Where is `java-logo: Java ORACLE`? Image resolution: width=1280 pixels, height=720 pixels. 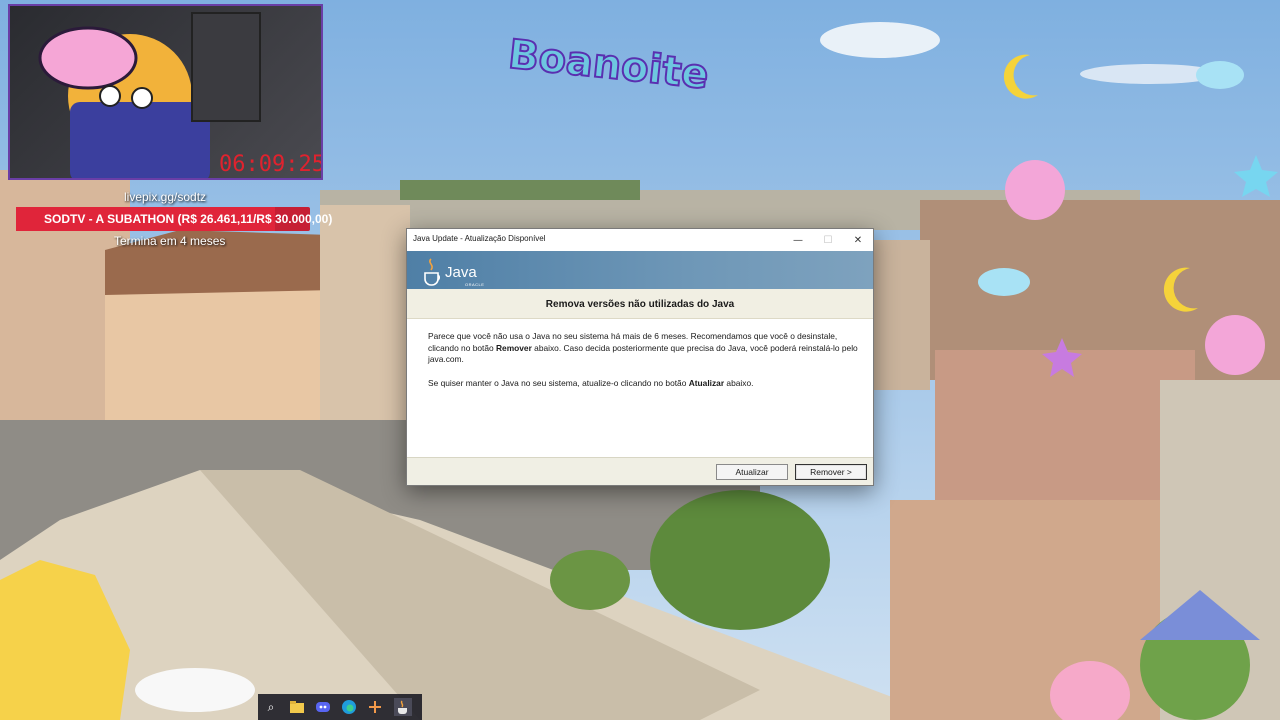
java-logo: Java ORACLE is located at coordinates (456, 271).